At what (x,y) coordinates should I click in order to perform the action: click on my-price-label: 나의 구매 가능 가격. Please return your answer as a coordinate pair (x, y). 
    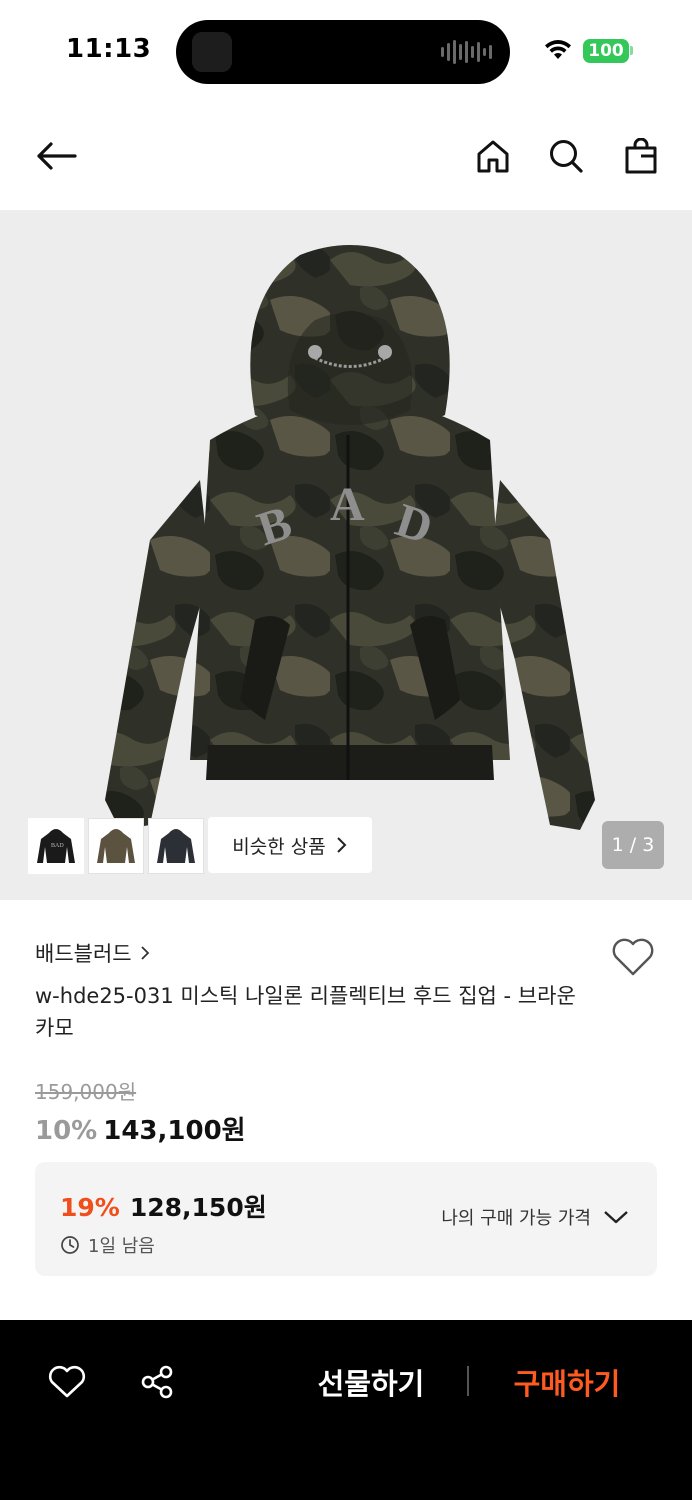
    Looking at the image, I should click on (516, 1218).